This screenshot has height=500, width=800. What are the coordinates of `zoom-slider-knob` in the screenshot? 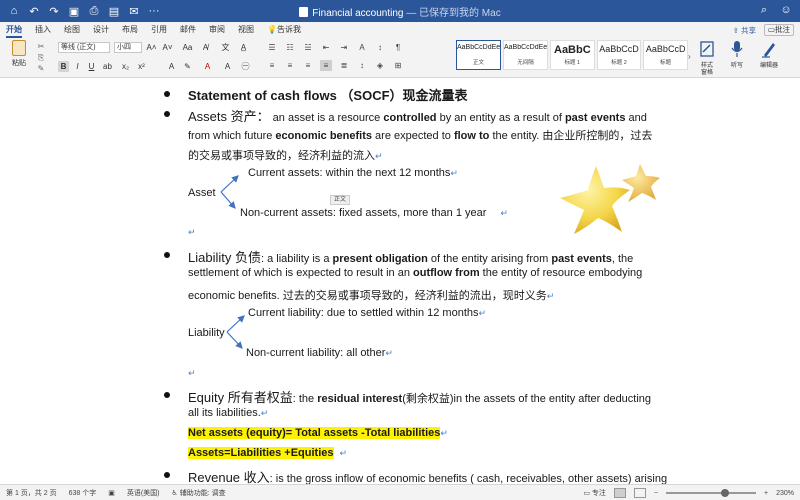 It's located at (725, 493).